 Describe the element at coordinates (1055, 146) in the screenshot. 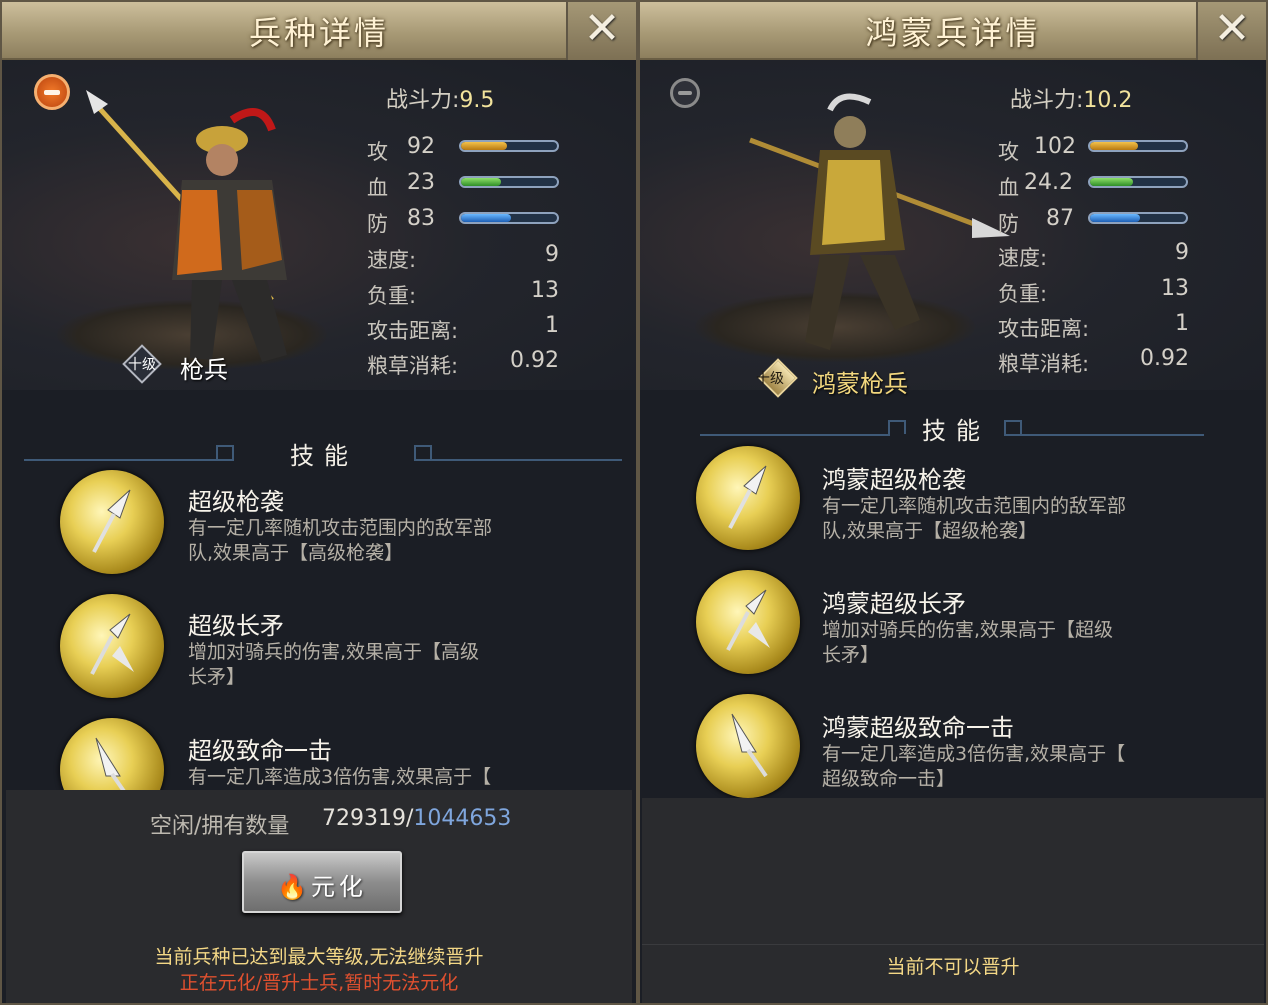

I see `attack-value: 102` at that location.